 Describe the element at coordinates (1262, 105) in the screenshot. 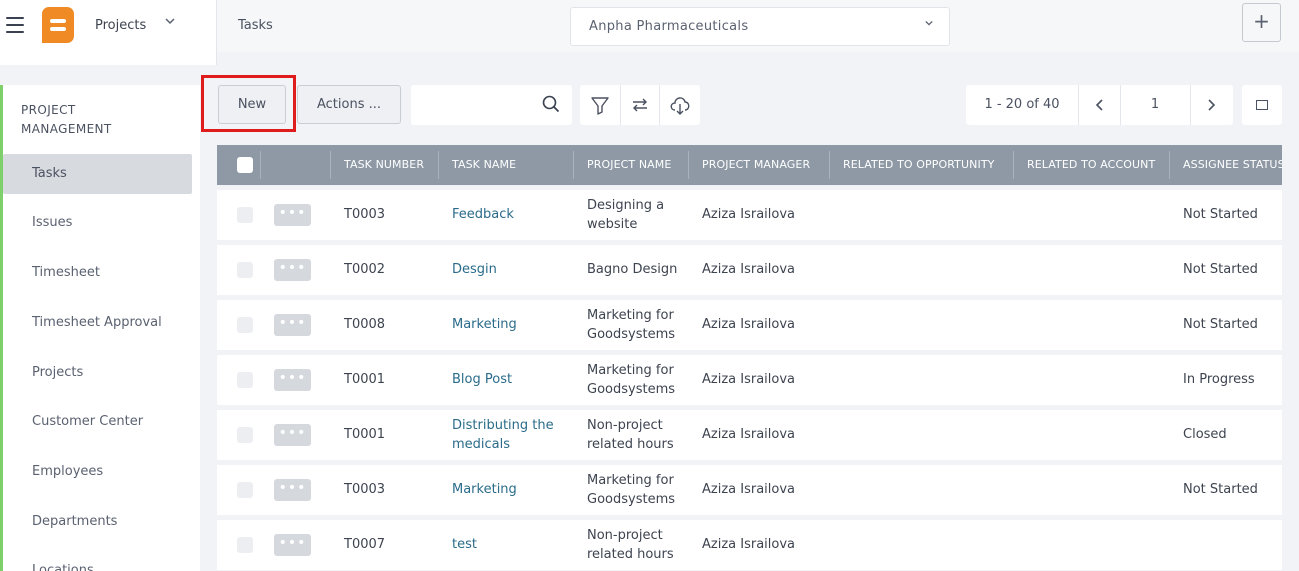

I see `layout-toggle-icon` at that location.